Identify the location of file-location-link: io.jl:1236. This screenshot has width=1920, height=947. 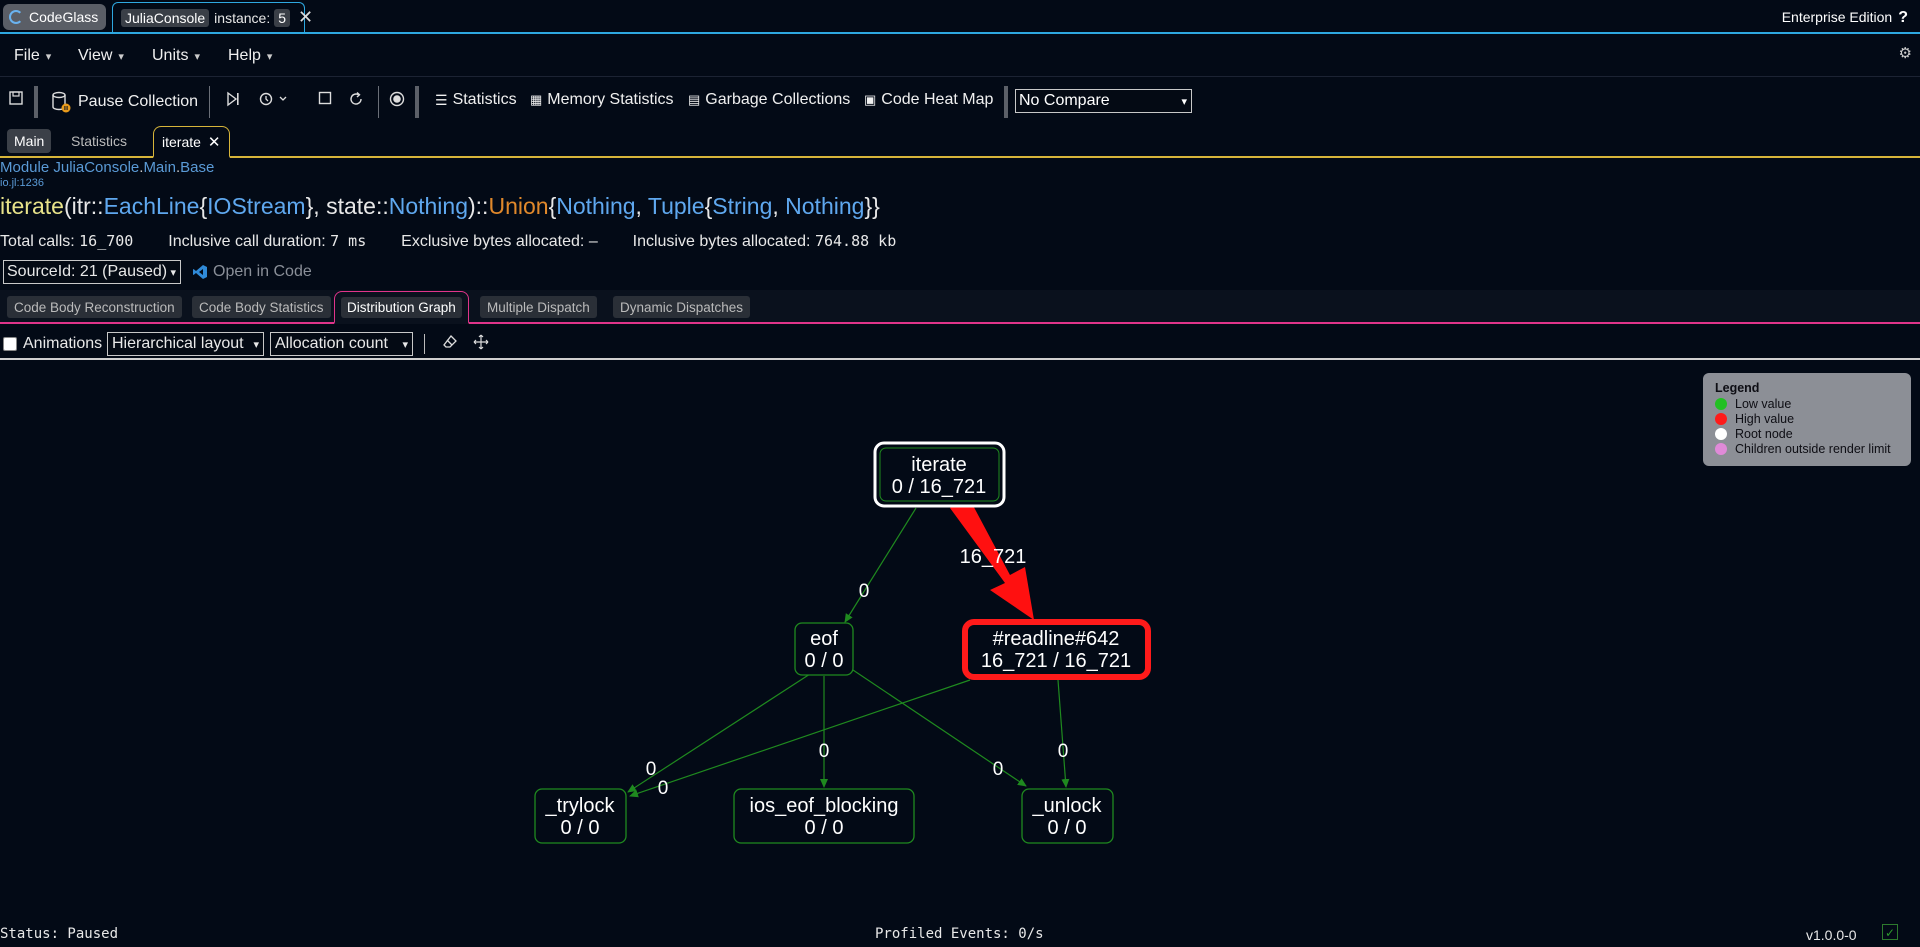
(22, 183).